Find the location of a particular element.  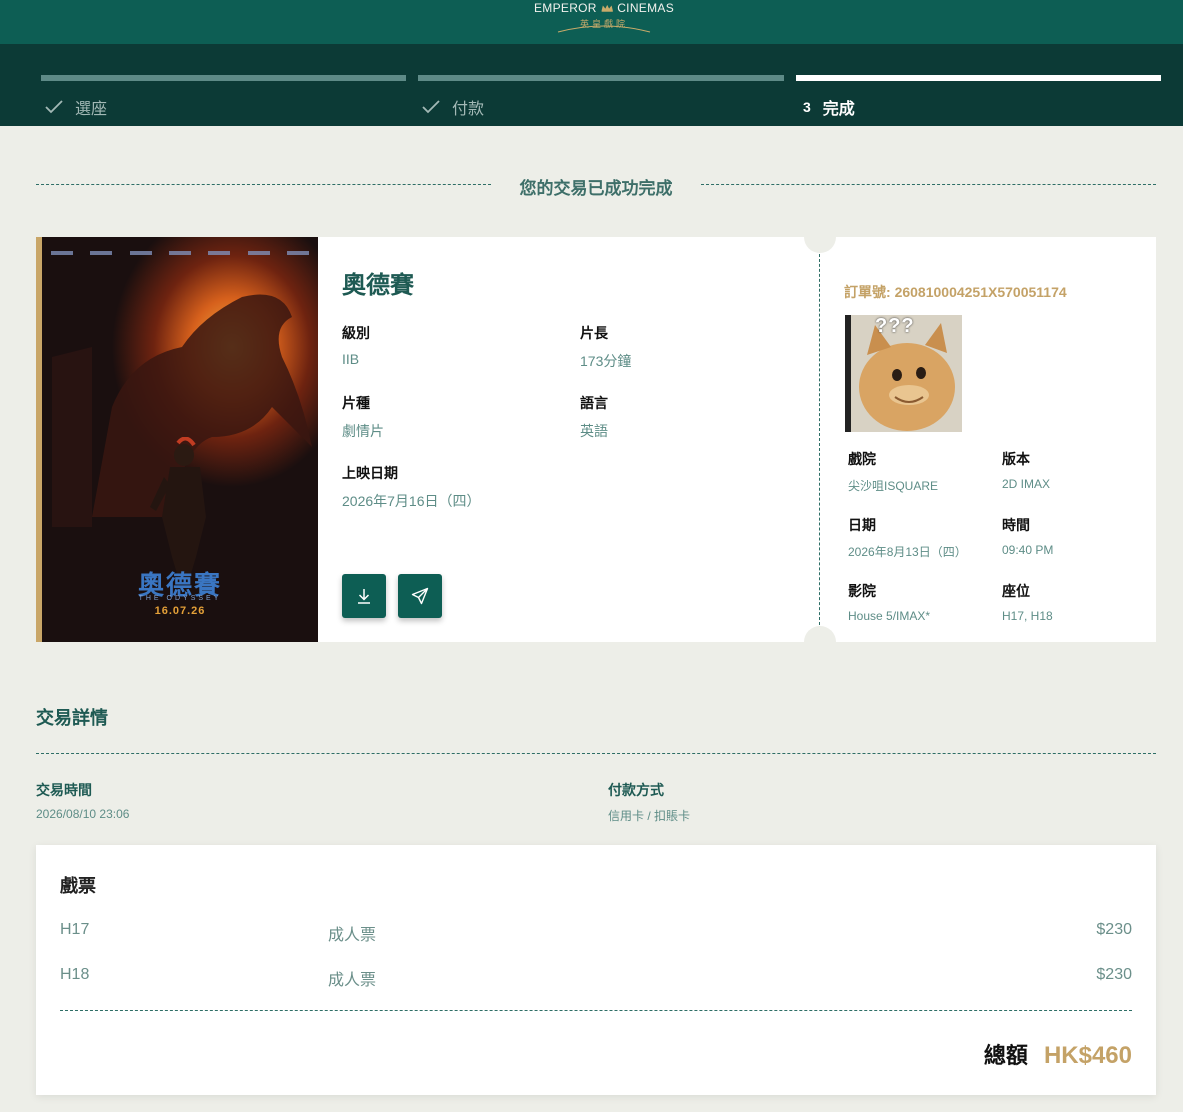

ticket-row: H18 成人票 $230 is located at coordinates (596, 977).